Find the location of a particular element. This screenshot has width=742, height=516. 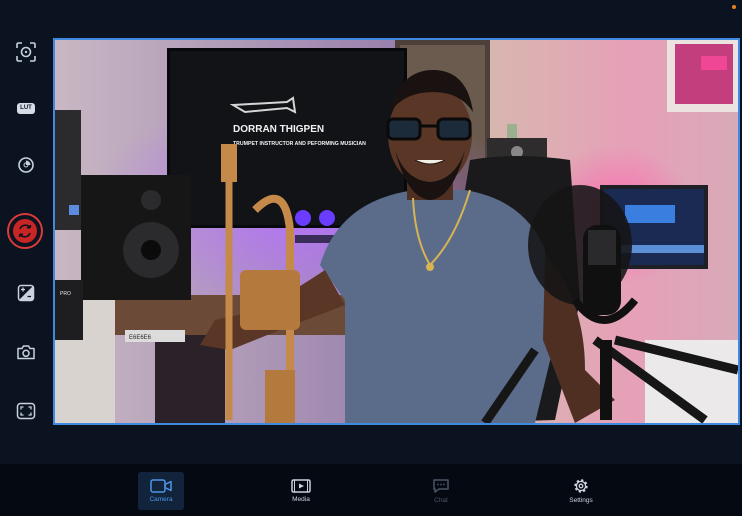

camera-toolbar: LUT is located at coordinates (27, 234).